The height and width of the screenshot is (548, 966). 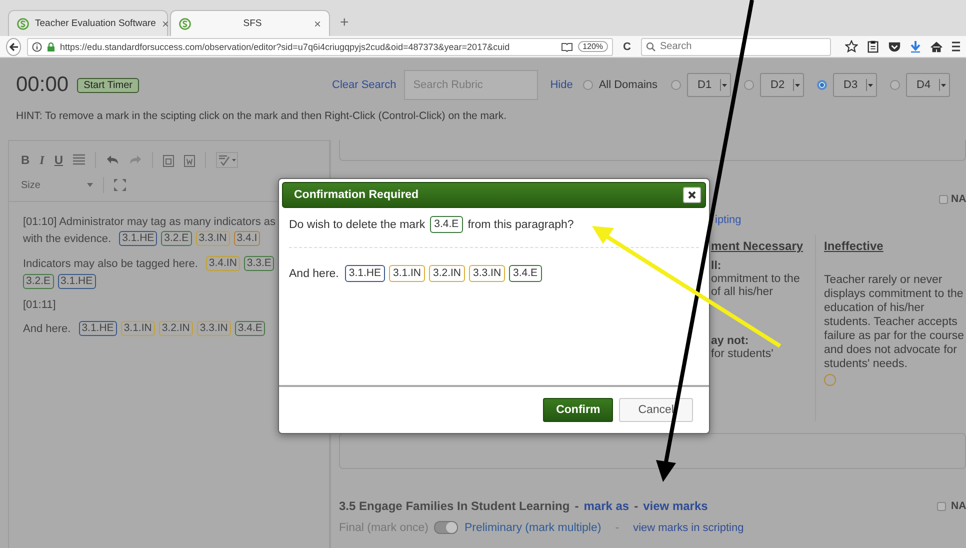 What do you see at coordinates (42, 160) in the screenshot?
I see `format-button: I` at bounding box center [42, 160].